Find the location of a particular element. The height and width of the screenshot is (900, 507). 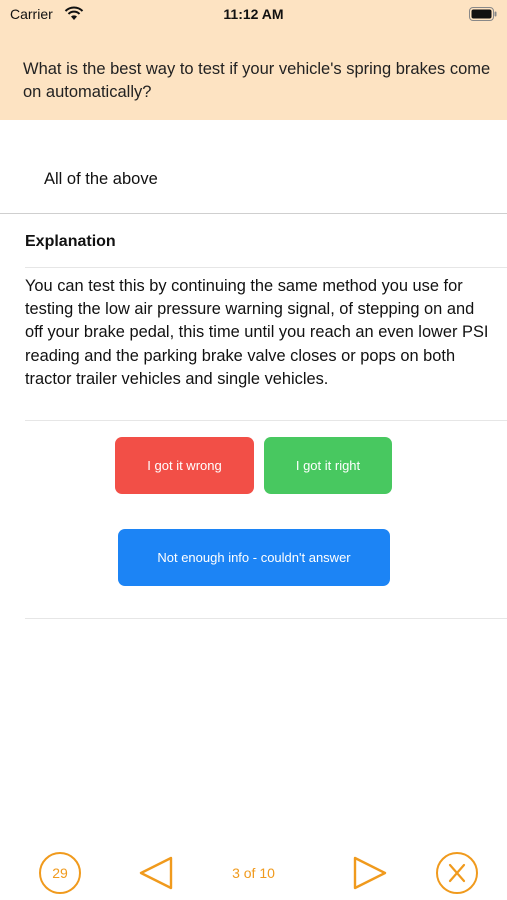

close-button is located at coordinates (457, 873).